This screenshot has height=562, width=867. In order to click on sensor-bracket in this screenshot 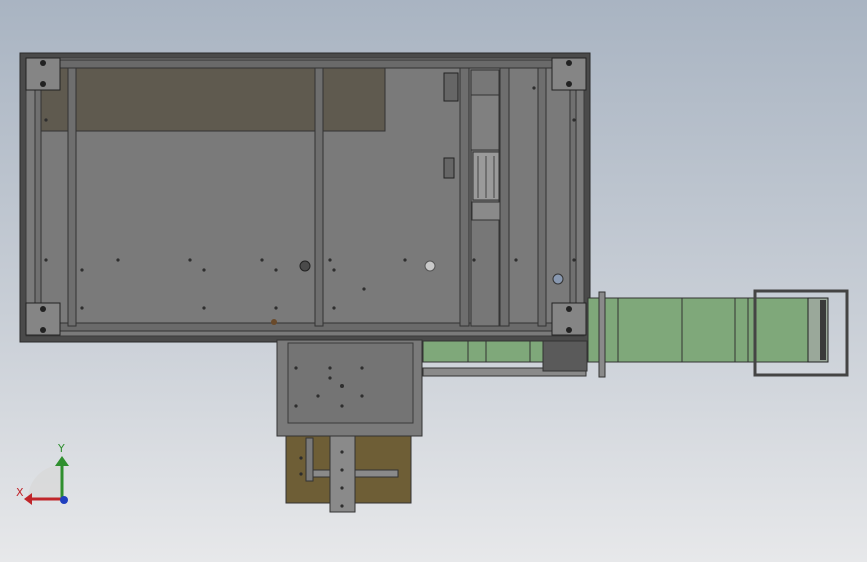, I will do `click(451, 87)`.